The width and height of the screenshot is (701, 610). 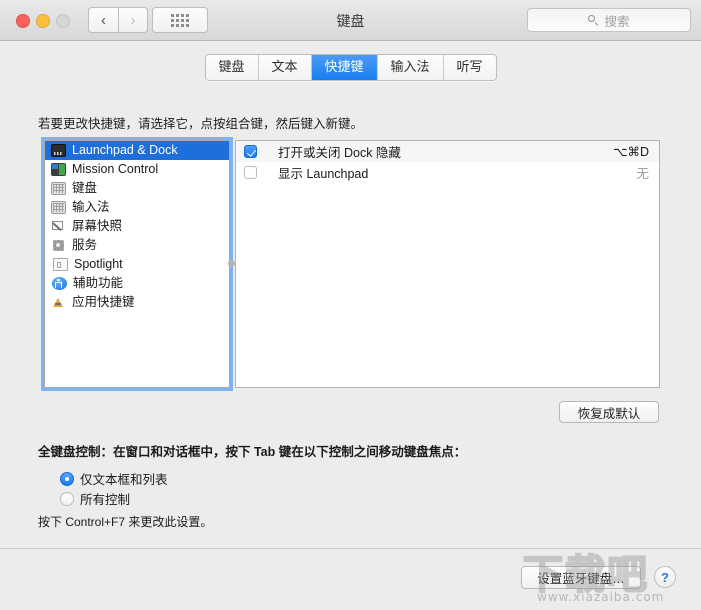 What do you see at coordinates (124, 480) in the screenshot?
I see `radio-label: 仅文本框和列表` at bounding box center [124, 480].